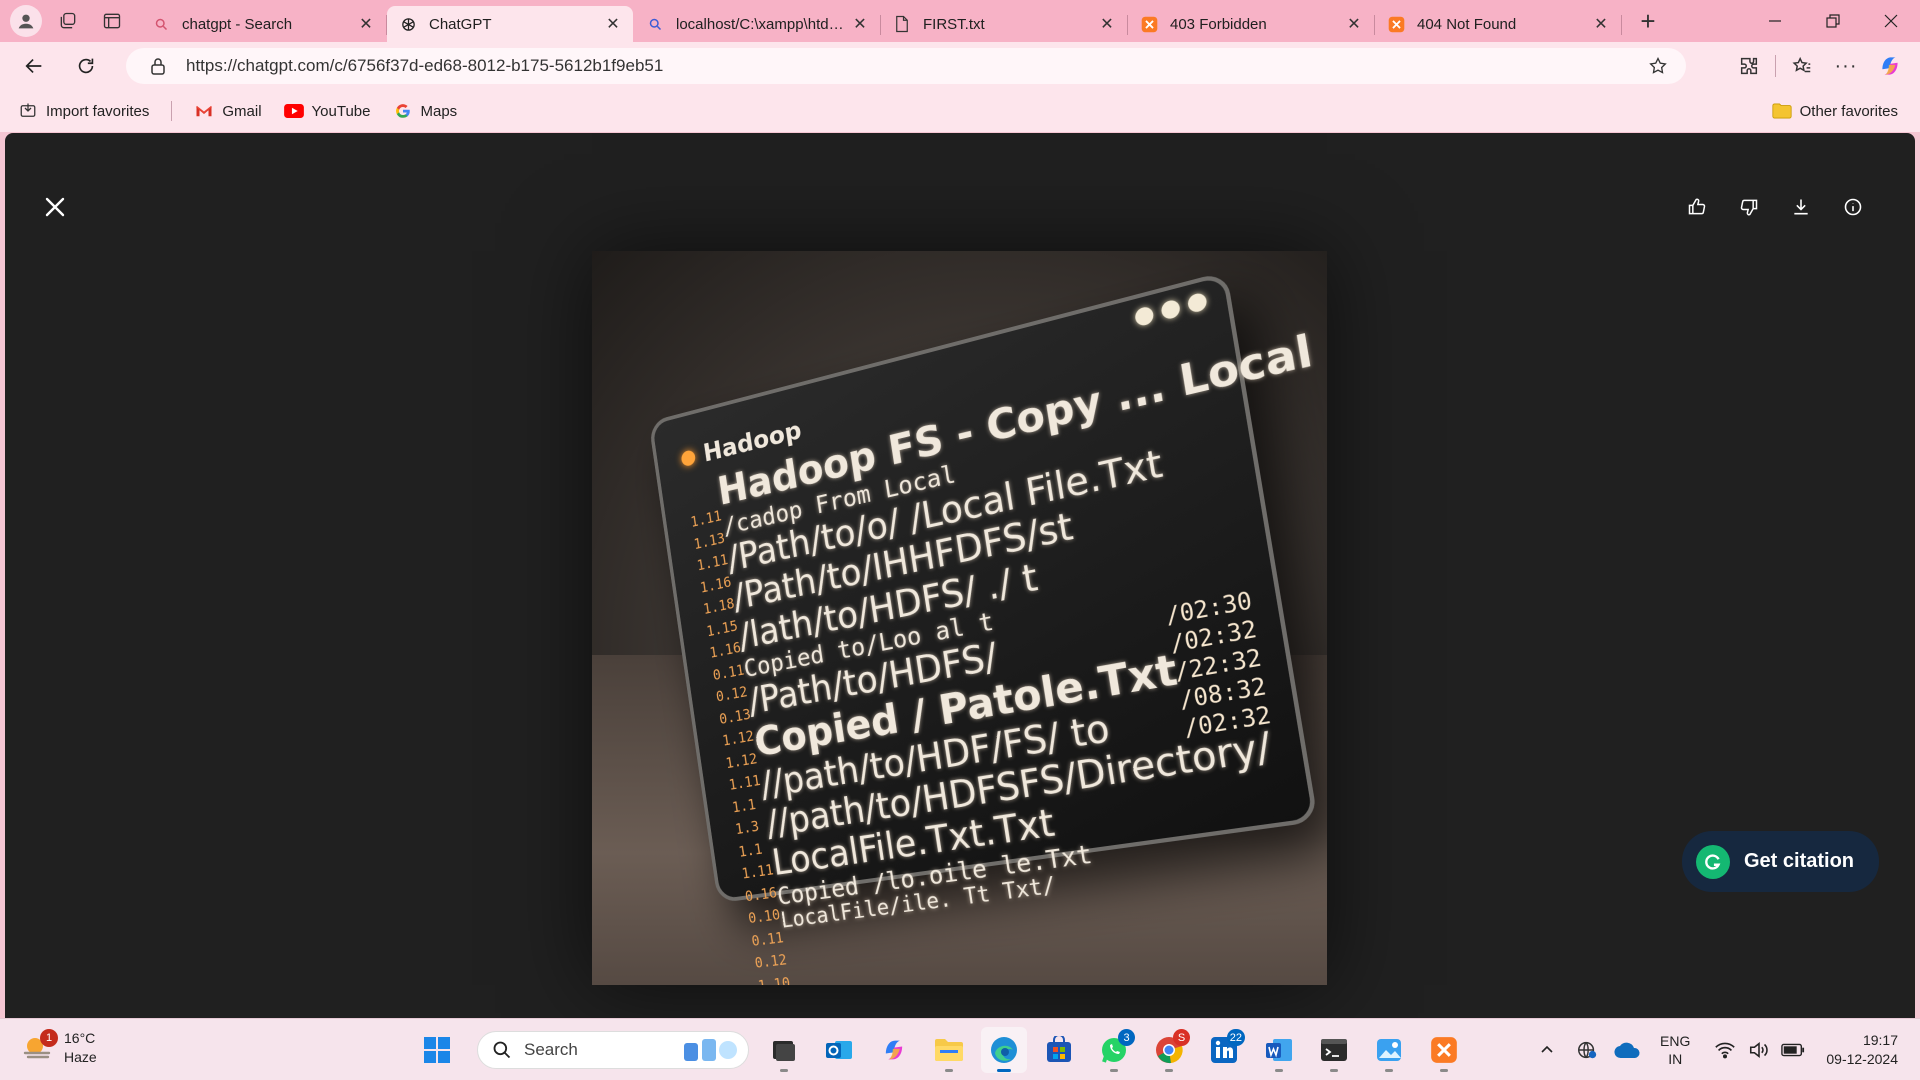  Describe the element at coordinates (784, 1050) in the screenshot. I see `taskbar-app-file-explorer-dark` at that location.